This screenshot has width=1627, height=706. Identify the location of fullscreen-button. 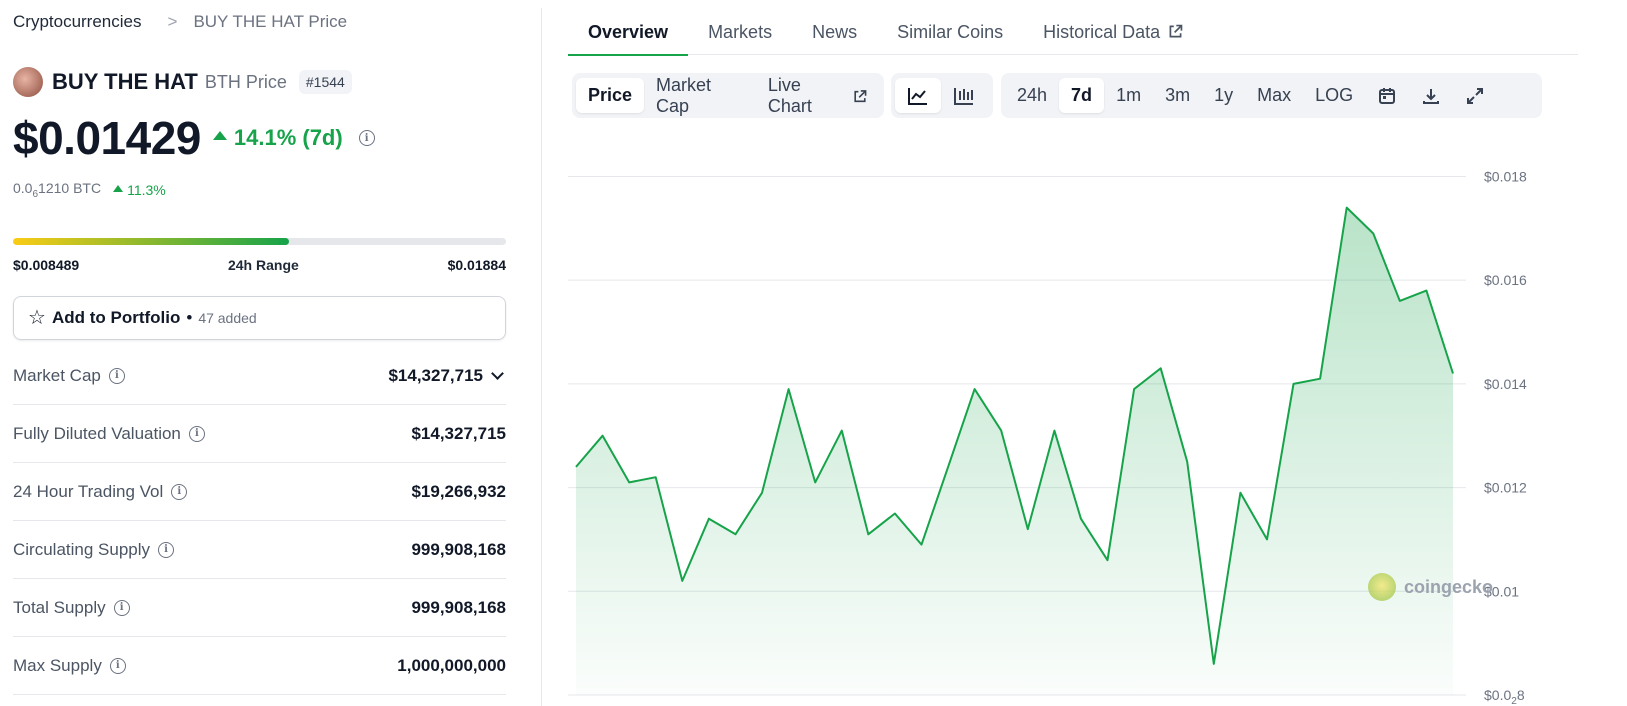
(1475, 95).